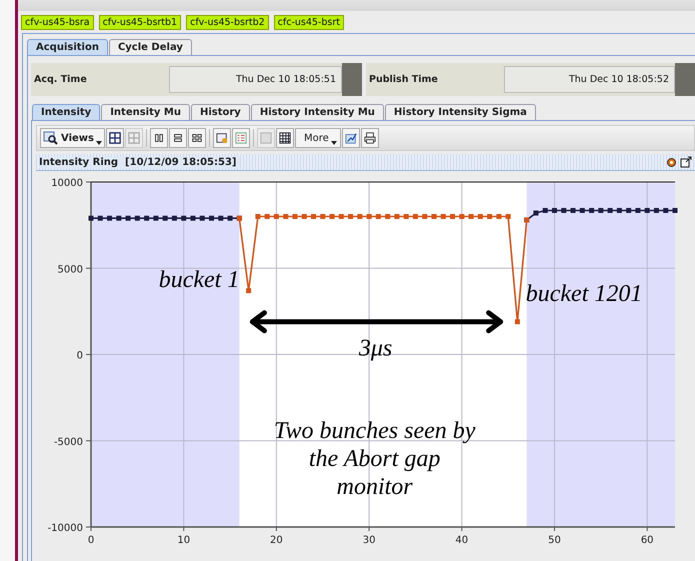 Image resolution: width=695 pixels, height=561 pixels. Describe the element at coordinates (197, 138) in the screenshot. I see `tiles-icon` at that location.